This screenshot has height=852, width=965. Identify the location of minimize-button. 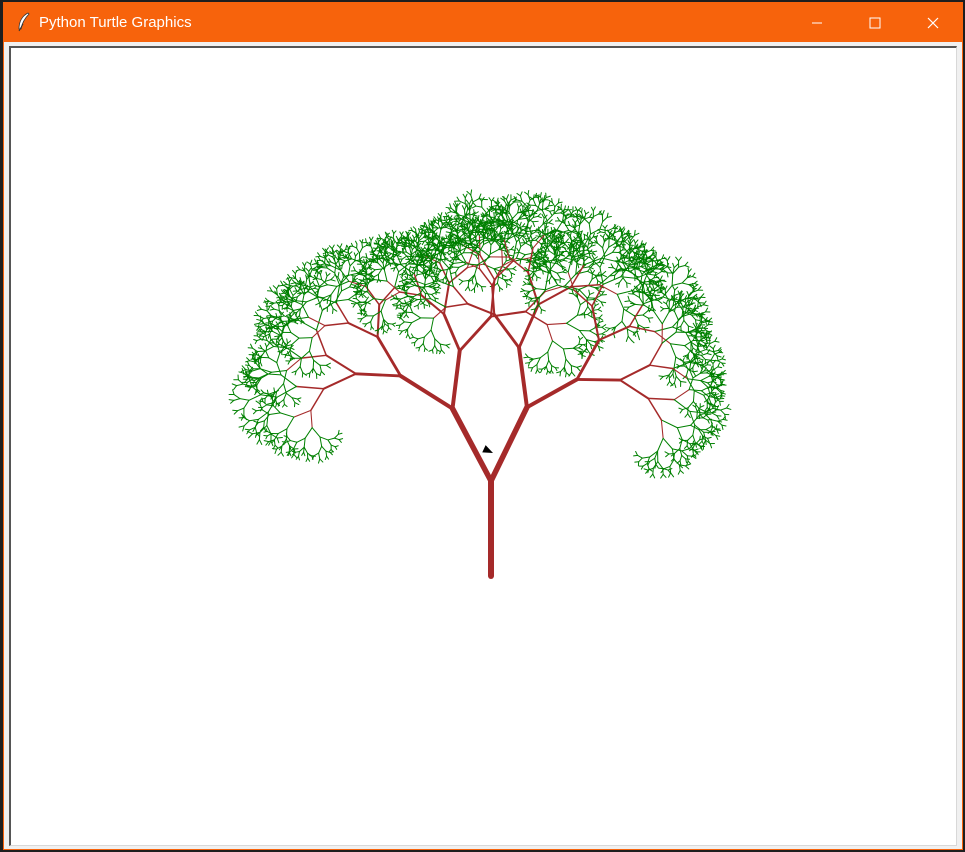
(817, 22).